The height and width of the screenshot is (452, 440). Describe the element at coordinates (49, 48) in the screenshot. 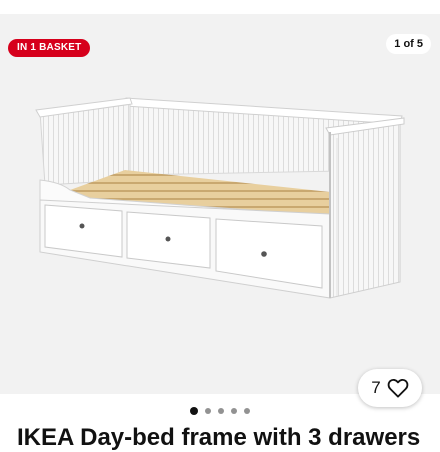

I see `in-basket-badge: IN 1 BASKET` at that location.